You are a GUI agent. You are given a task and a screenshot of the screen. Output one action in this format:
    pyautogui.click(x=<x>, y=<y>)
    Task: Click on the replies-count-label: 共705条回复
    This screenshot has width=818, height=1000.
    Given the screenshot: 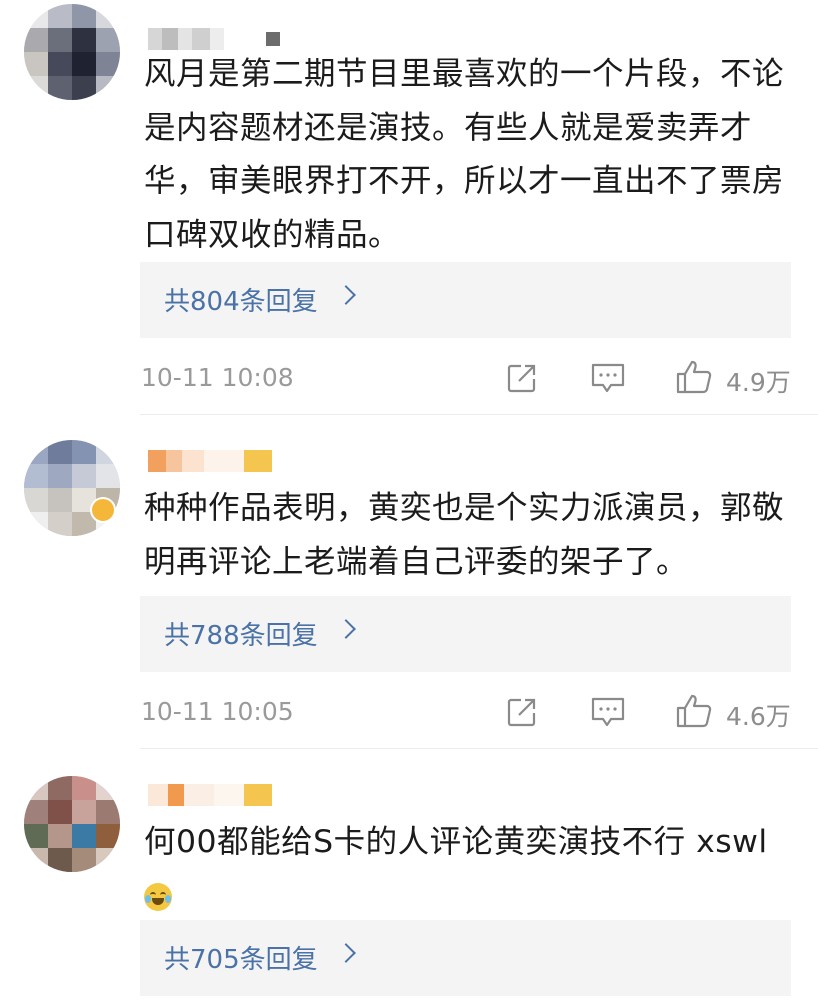 What is the action you would take?
    pyautogui.click(x=241, y=960)
    